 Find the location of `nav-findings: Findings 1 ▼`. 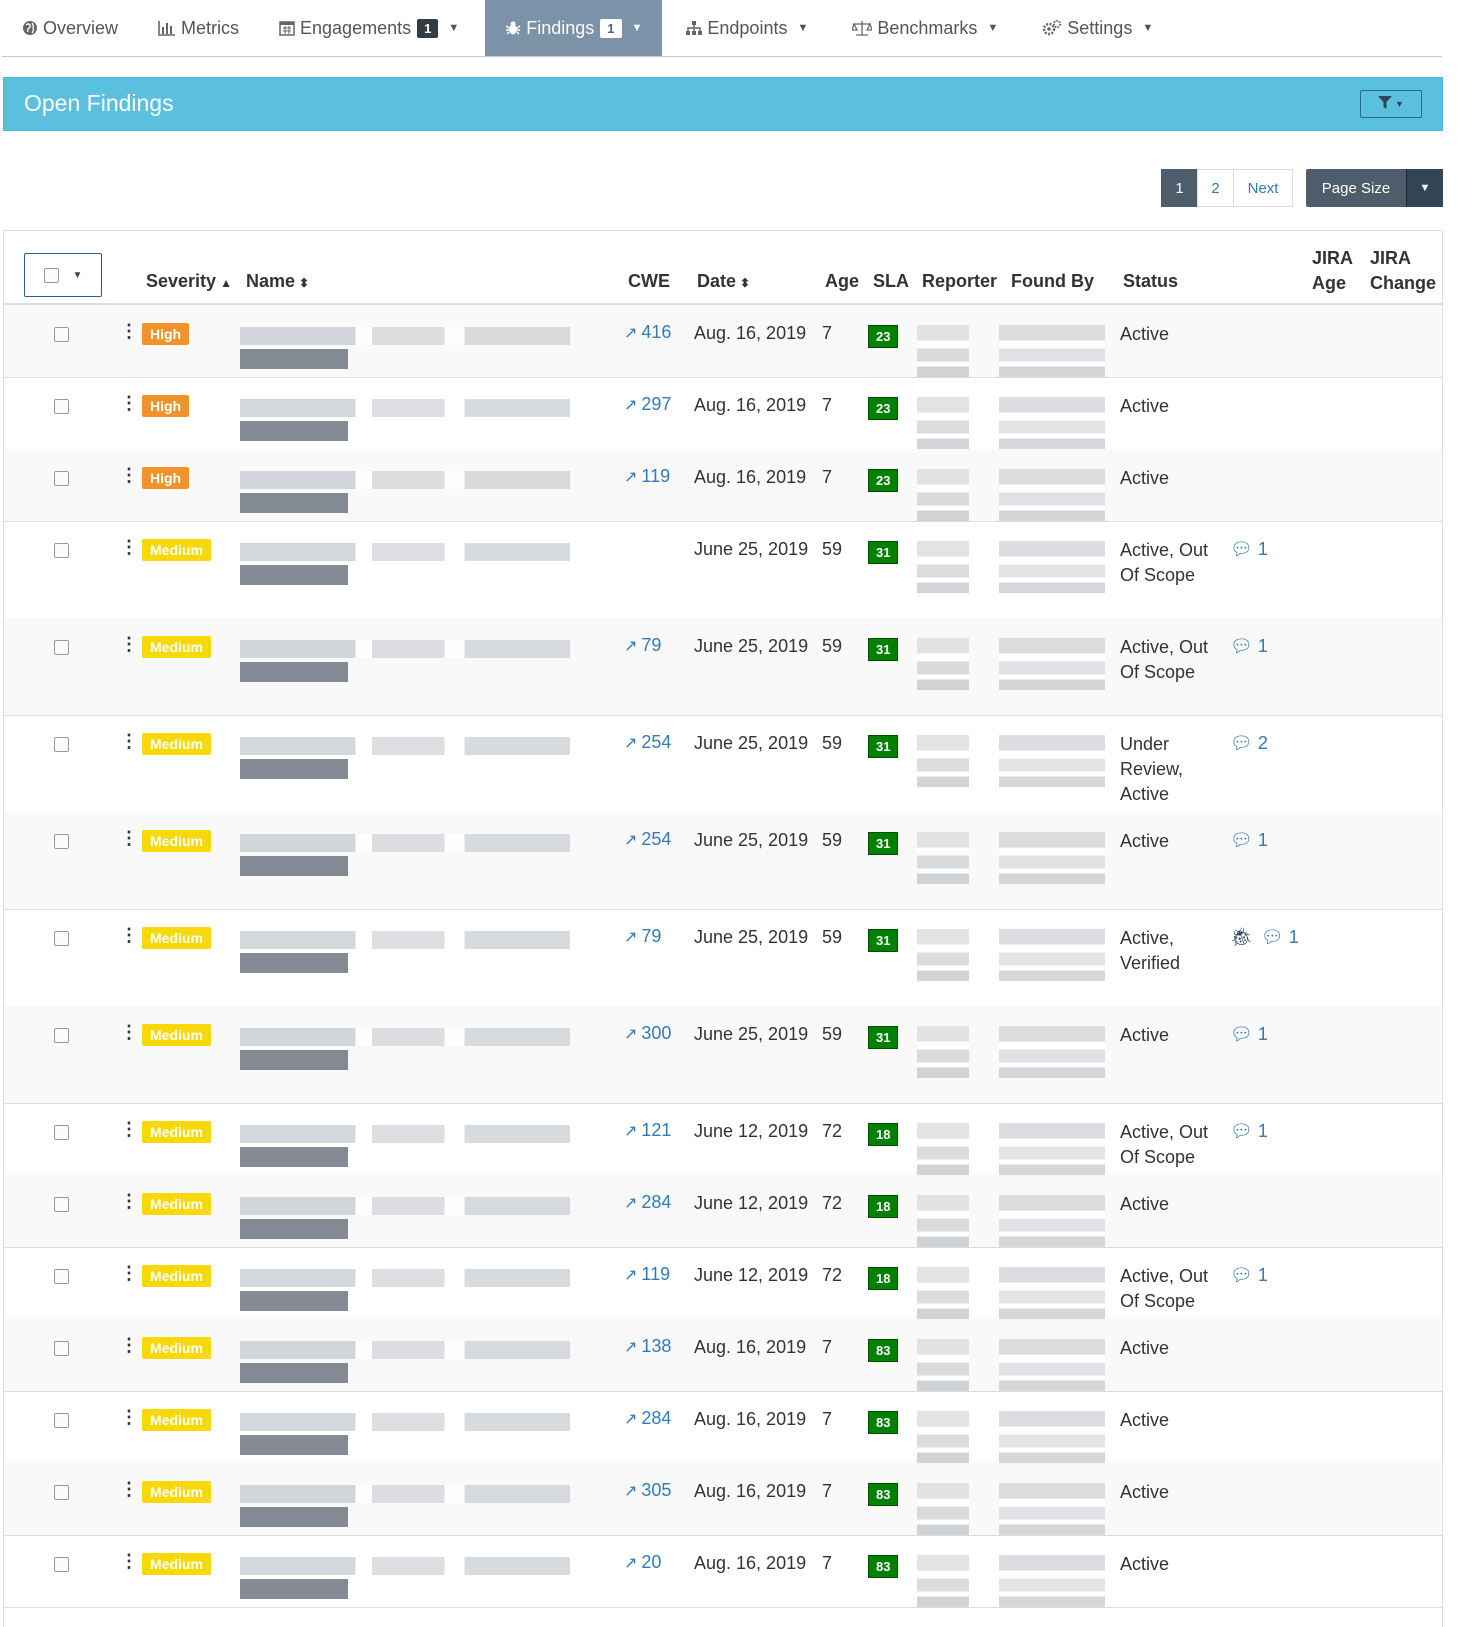

nav-findings: Findings 1 ▼ is located at coordinates (574, 28).